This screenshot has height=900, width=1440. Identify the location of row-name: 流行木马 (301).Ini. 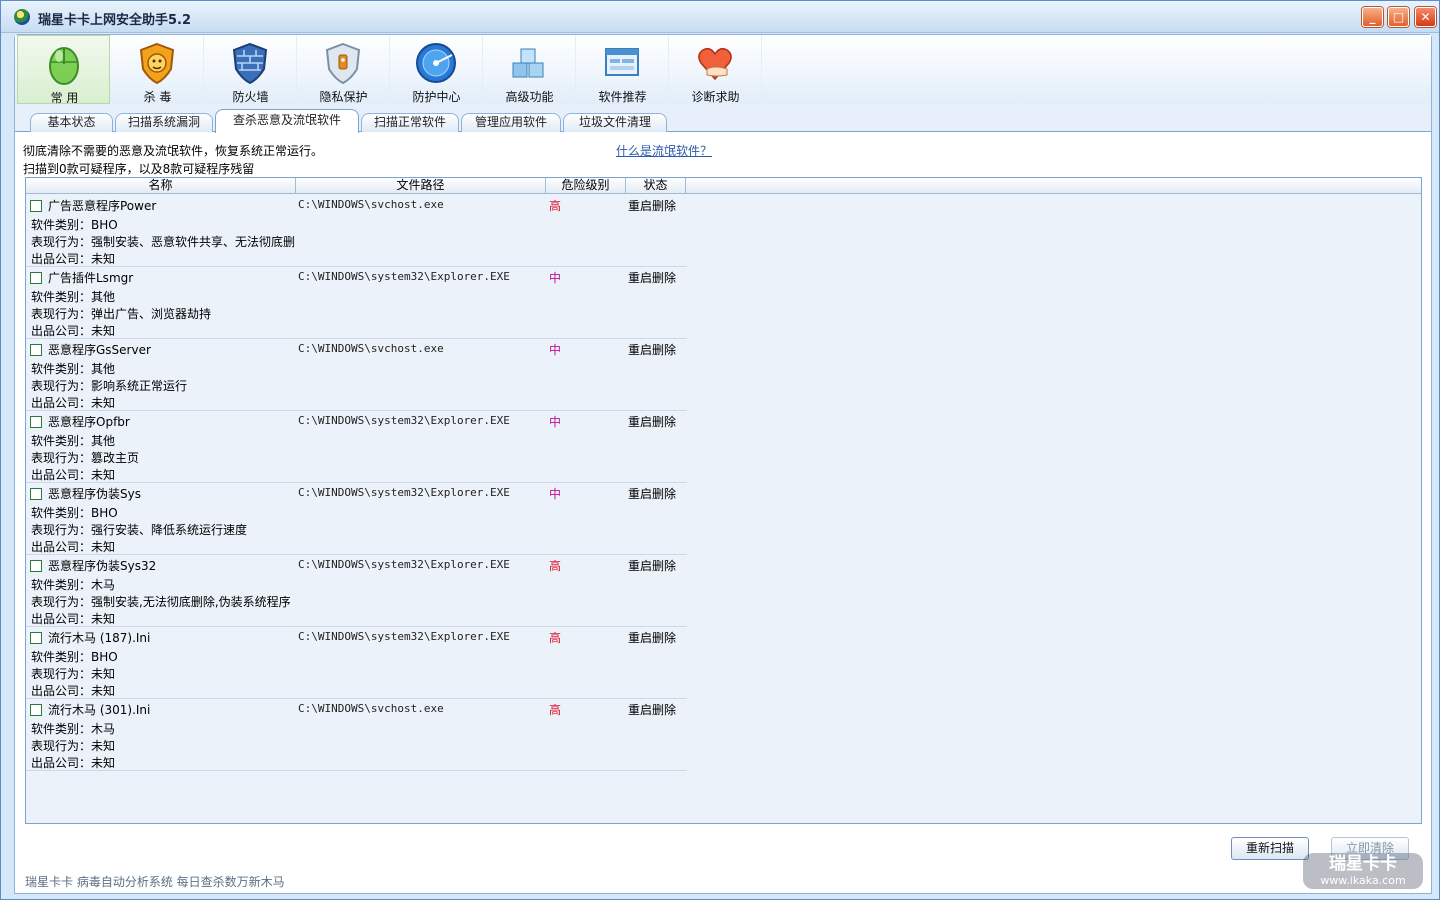
(99, 710).